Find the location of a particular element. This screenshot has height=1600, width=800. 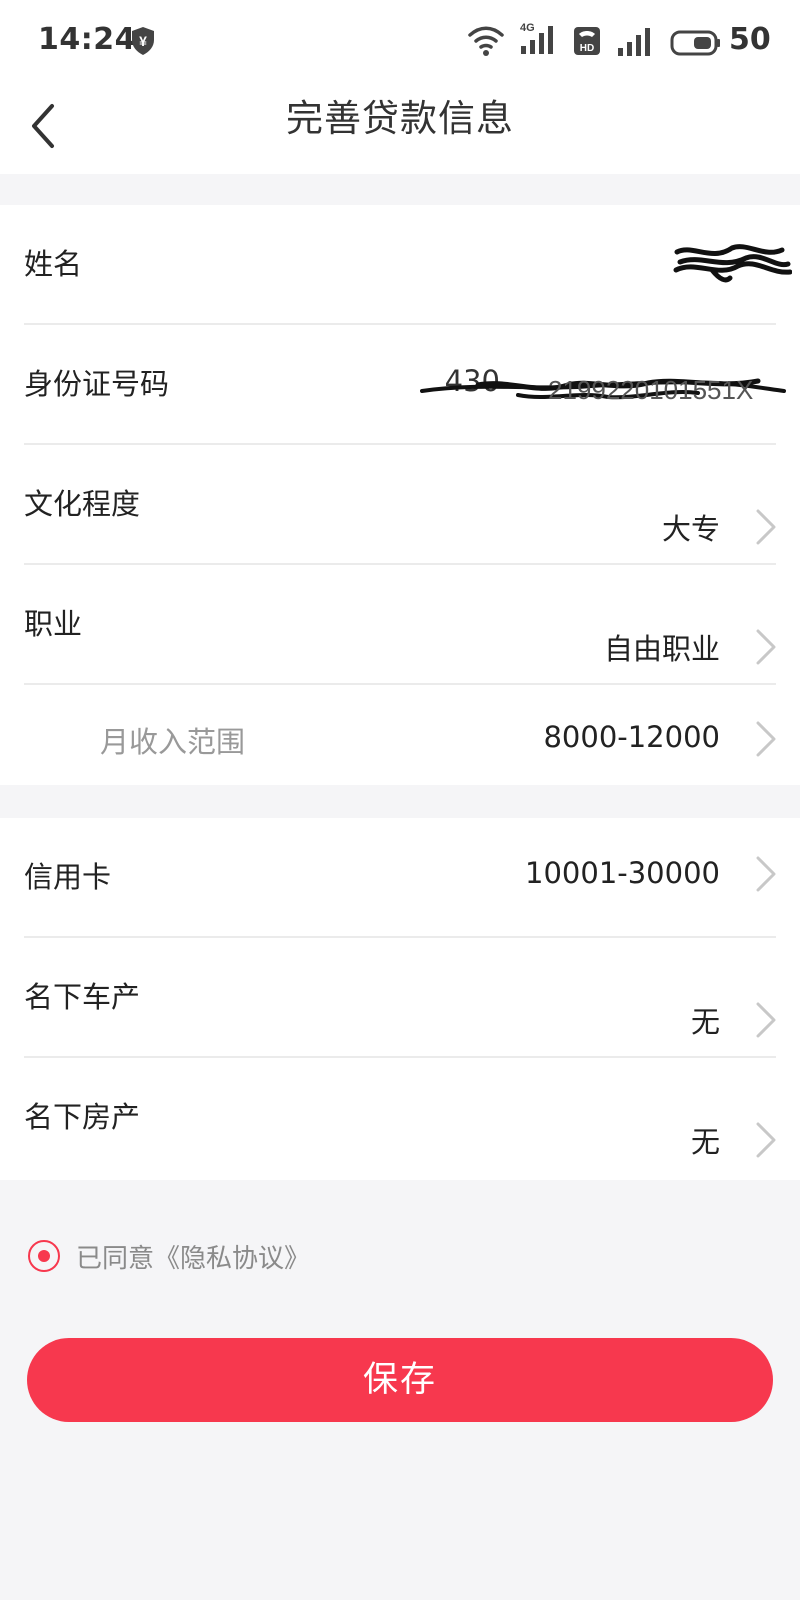

nav-bar: 完善贷款信息 is located at coordinates (400, 129).